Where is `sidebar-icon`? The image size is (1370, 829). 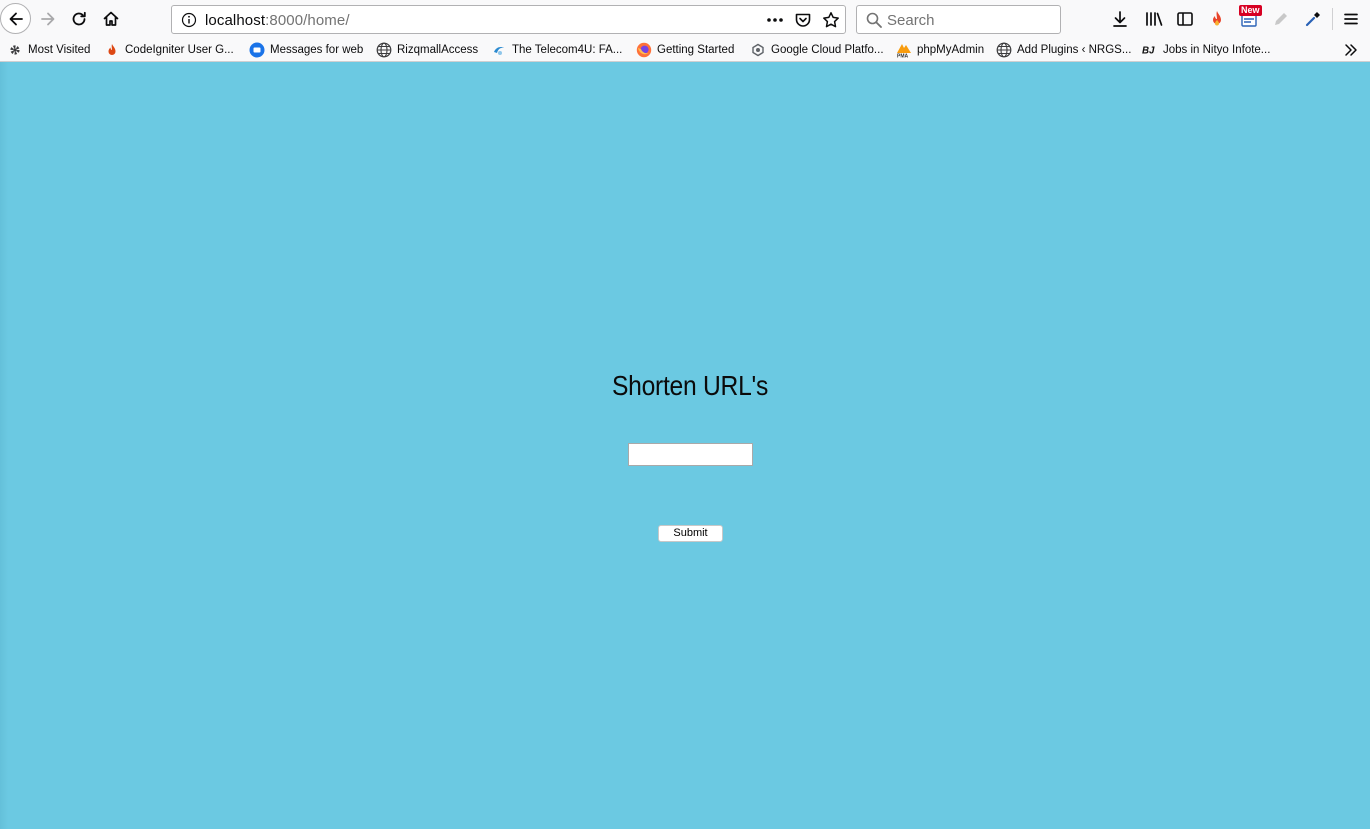 sidebar-icon is located at coordinates (1185, 19).